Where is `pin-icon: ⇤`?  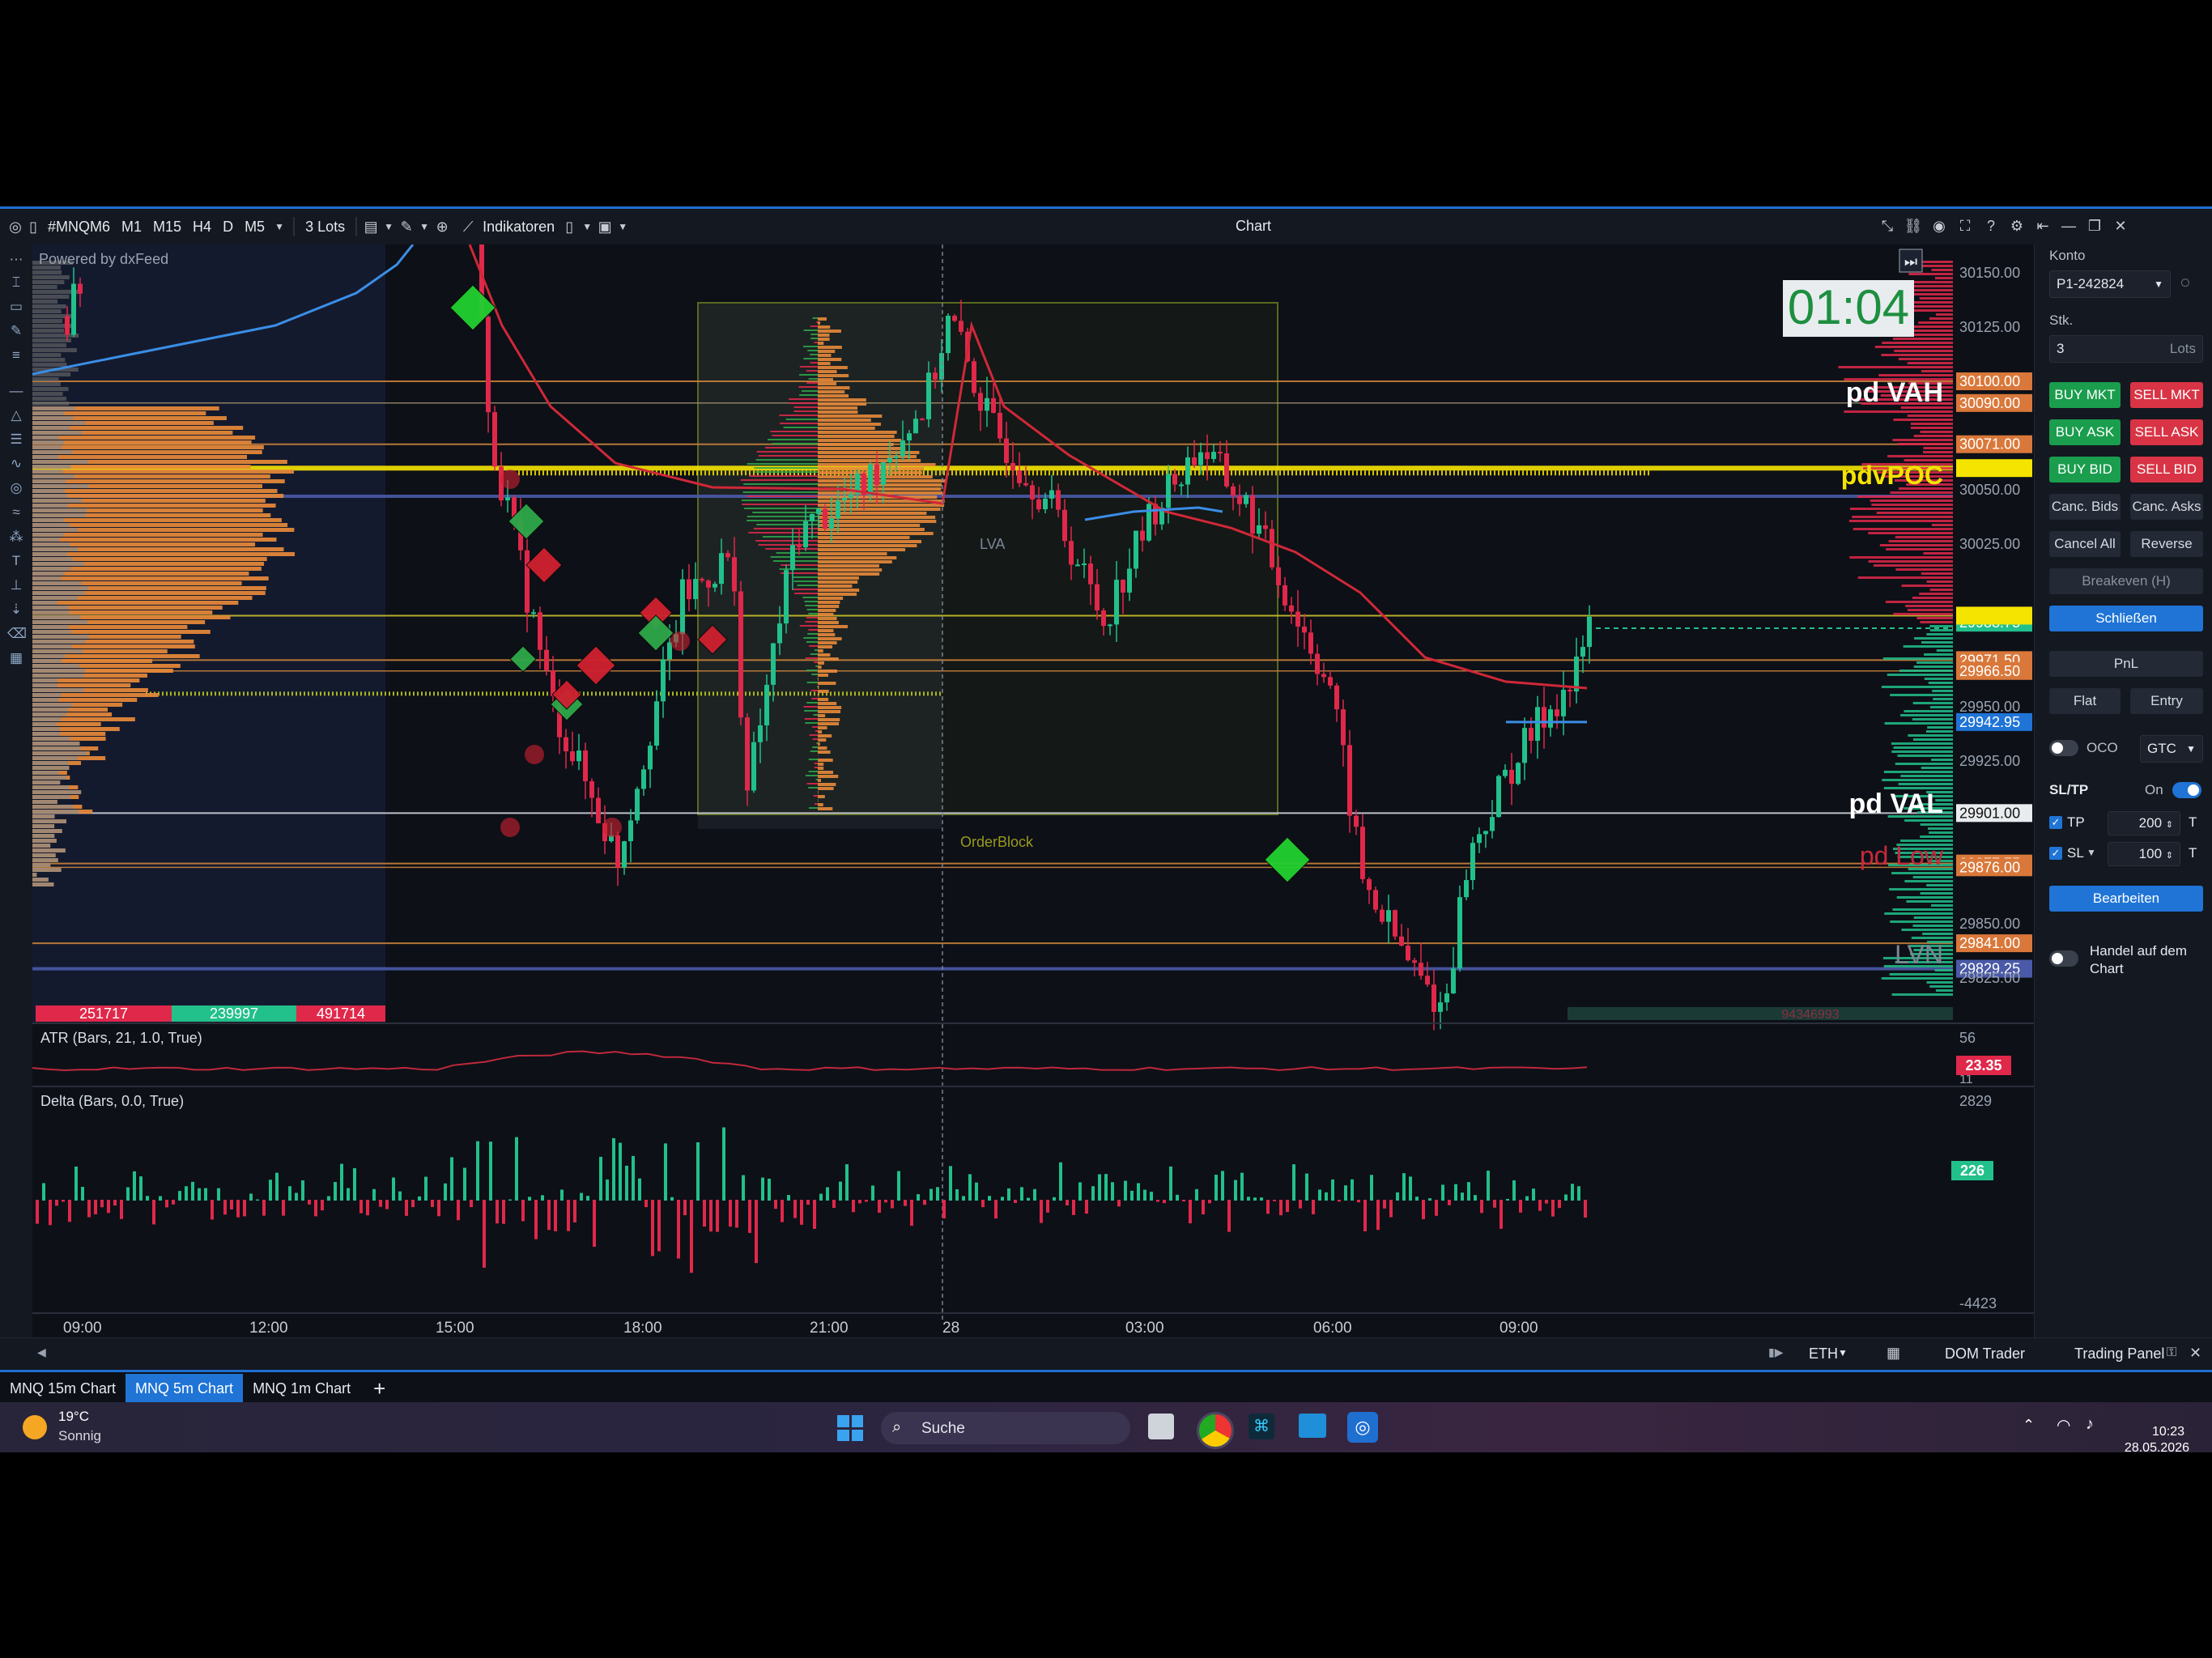 pin-icon: ⇤ is located at coordinates (2043, 226).